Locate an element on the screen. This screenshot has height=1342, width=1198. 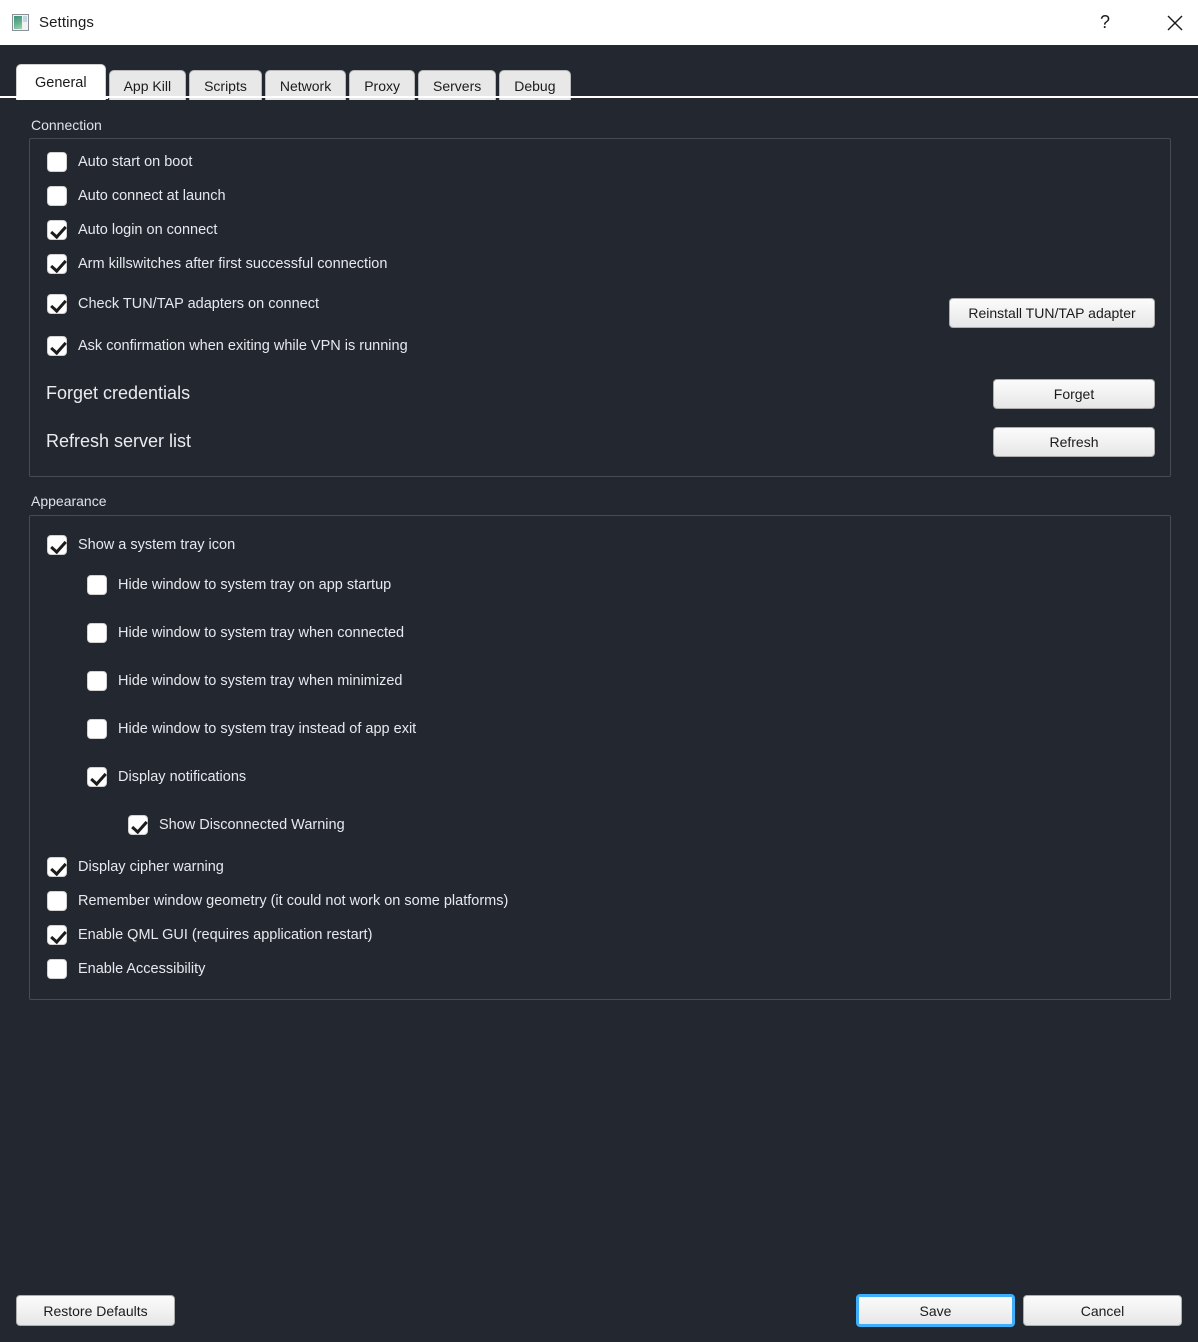
window-title: Settings is located at coordinates (66, 22).